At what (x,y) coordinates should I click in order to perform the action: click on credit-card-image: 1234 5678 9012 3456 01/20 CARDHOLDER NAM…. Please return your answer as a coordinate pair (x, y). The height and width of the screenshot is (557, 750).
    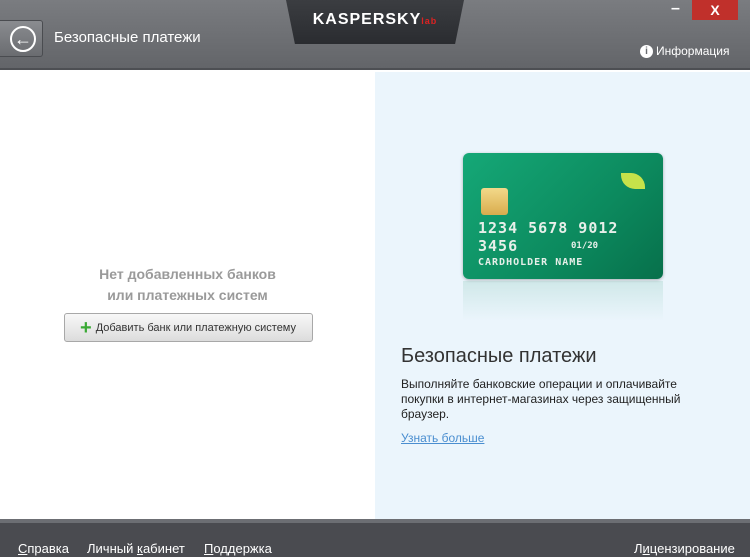
    Looking at the image, I should click on (563, 216).